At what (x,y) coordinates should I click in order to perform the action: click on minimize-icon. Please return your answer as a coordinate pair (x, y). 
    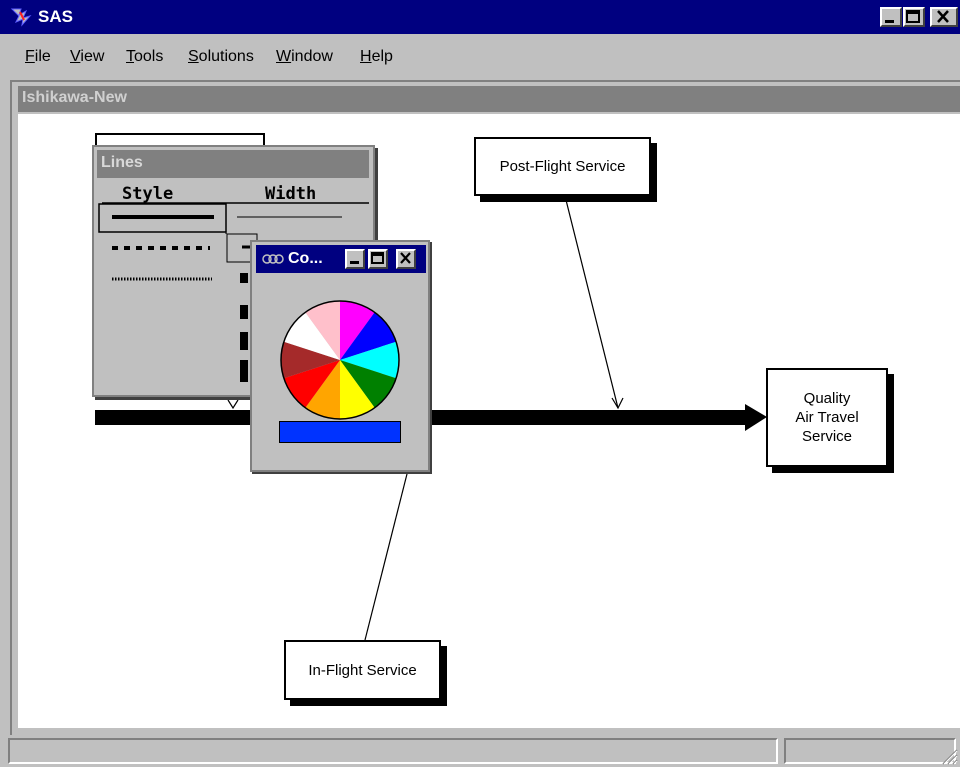
    Looking at the image, I should click on (354, 262).